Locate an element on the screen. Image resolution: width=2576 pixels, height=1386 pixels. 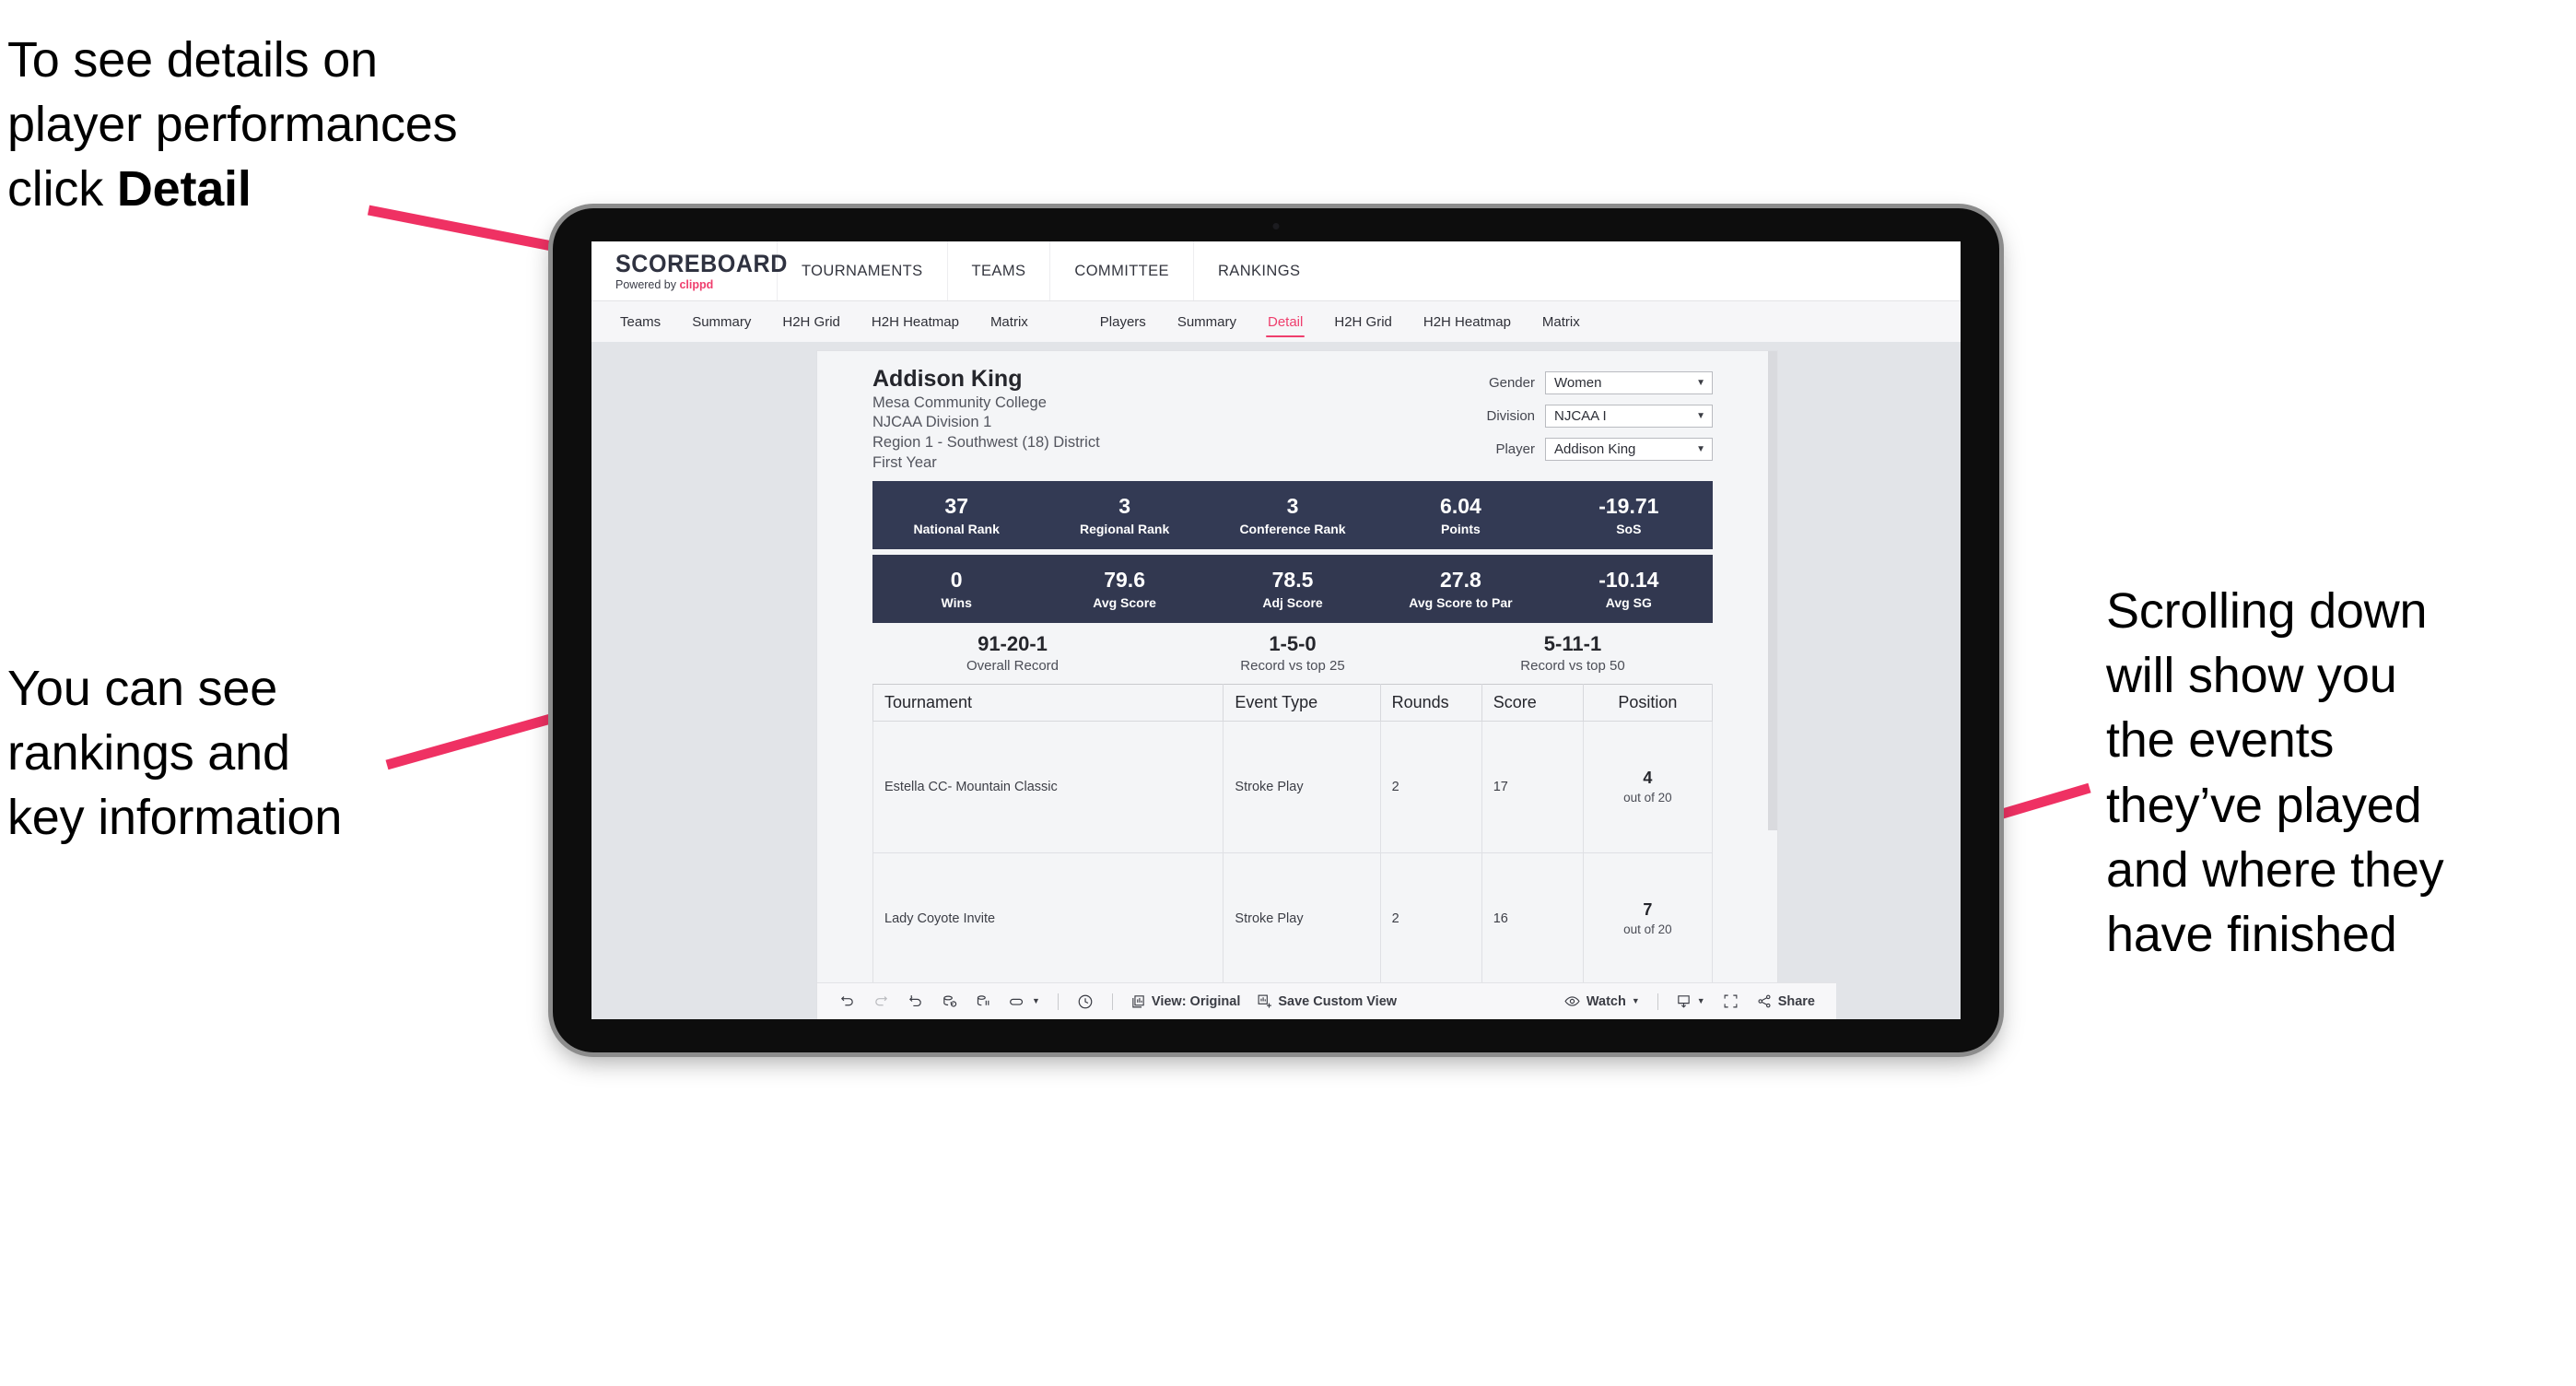
brand-powered-accent: clippd is located at coordinates (696, 284).